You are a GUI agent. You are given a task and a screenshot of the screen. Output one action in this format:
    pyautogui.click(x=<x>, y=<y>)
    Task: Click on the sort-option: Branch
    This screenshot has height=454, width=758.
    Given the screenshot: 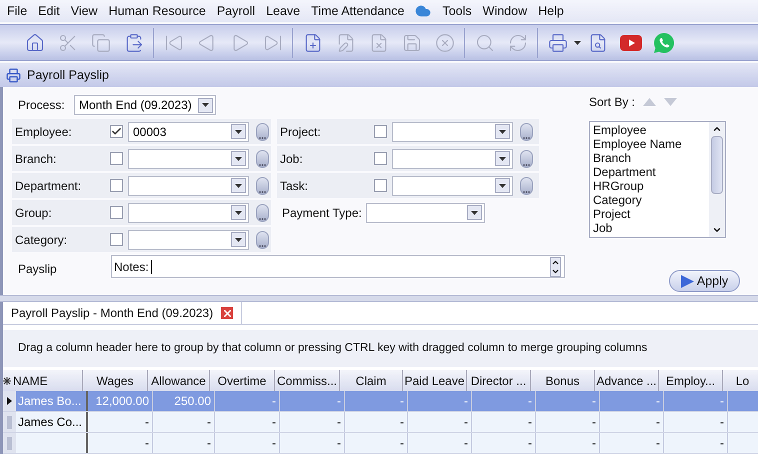 What is the action you would take?
    pyautogui.click(x=651, y=158)
    